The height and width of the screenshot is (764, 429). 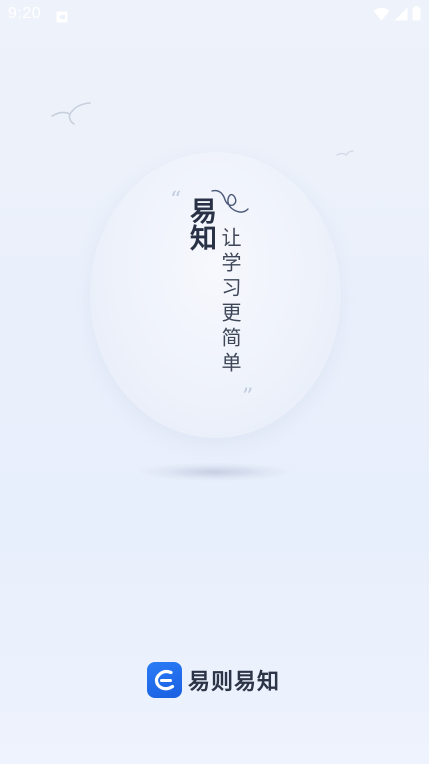 I want to click on status-time: 9:20, so click(x=25, y=13).